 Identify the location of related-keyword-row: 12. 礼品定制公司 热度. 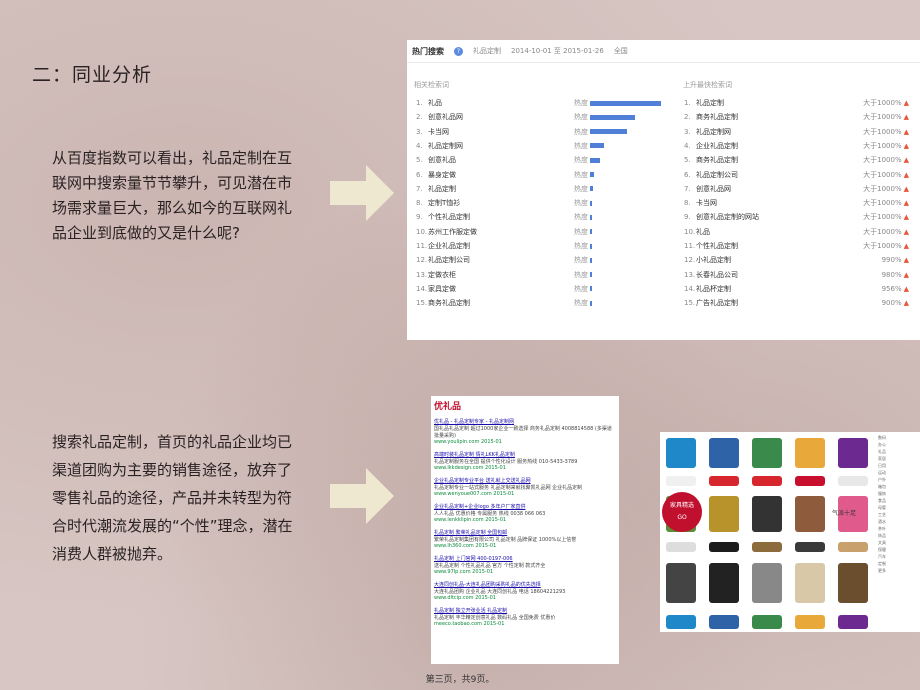
(540, 260).